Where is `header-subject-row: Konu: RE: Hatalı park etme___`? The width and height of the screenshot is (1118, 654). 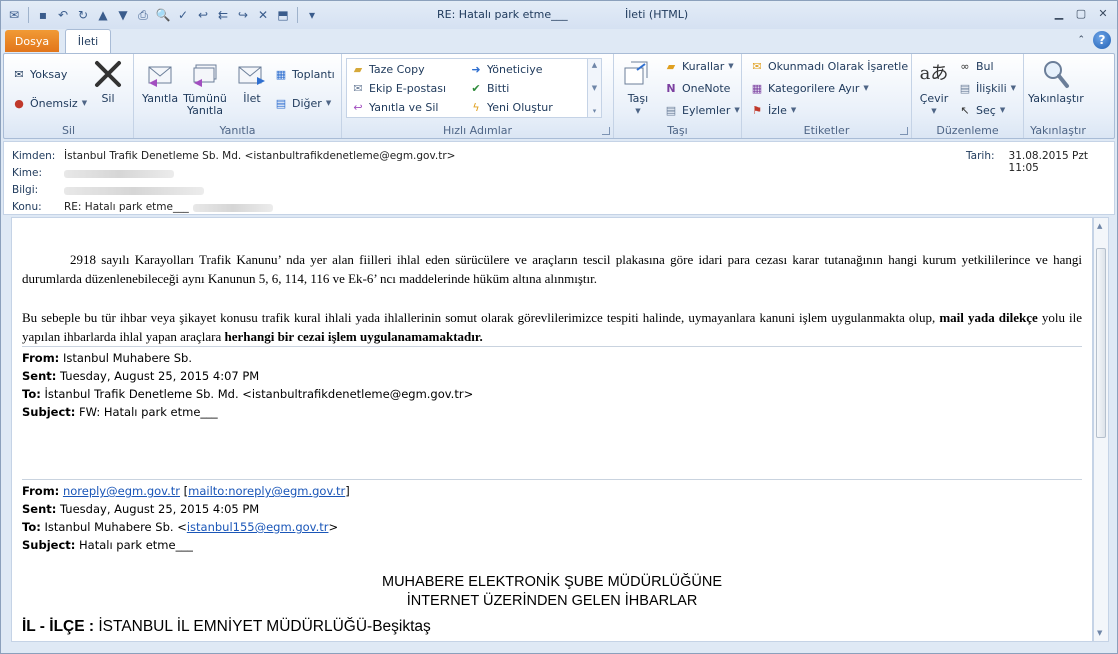 header-subject-row: Konu: RE: Hatalı park etme___ is located at coordinates (142, 207).